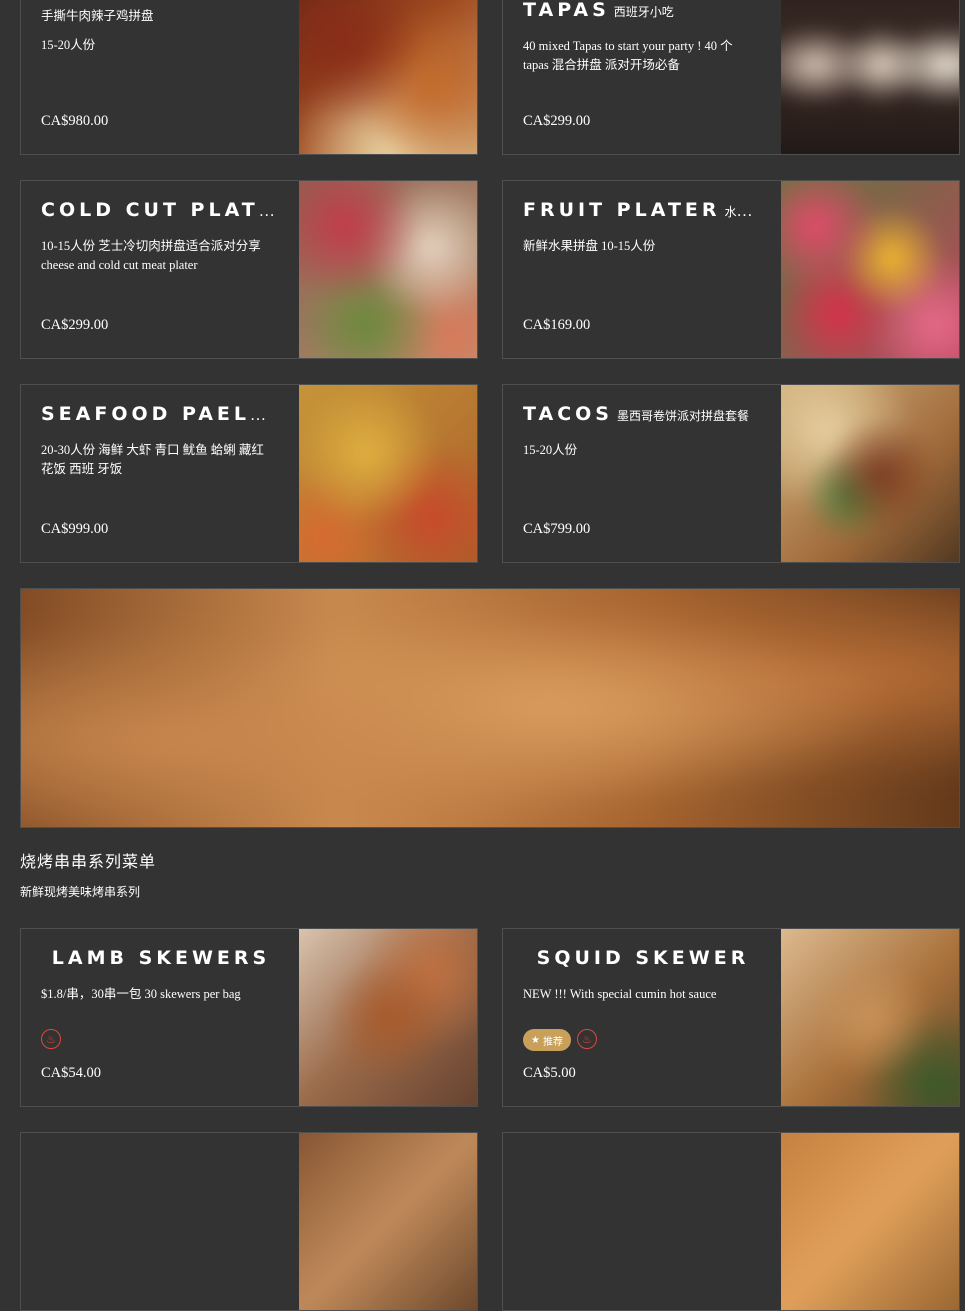 This screenshot has width=965, height=1311. Describe the element at coordinates (682, 416) in the screenshot. I see `menu-item-title-cn: 墨西哥卷饼派对拼盘套餐` at that location.